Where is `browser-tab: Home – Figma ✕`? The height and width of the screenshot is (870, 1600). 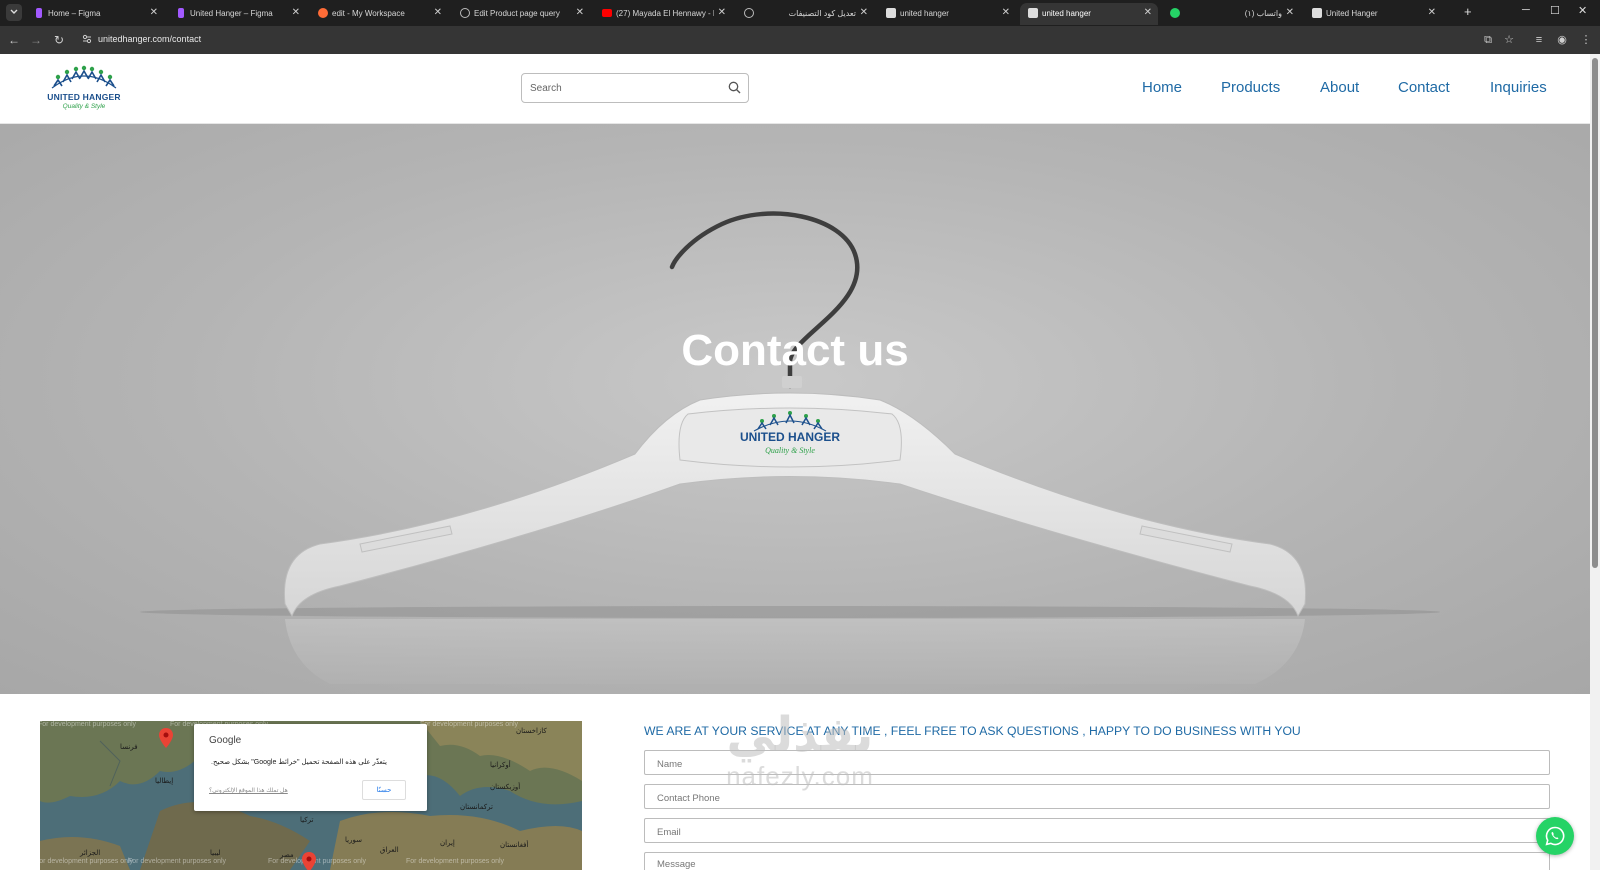
browser-tab: Home – Figma ✕ is located at coordinates (95, 14).